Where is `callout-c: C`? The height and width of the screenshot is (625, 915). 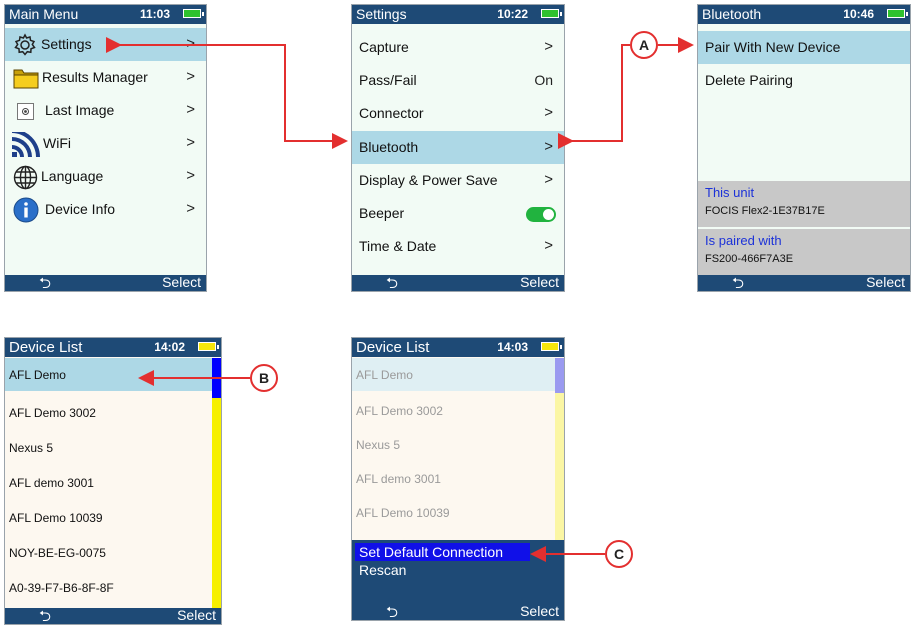
callout-c: C is located at coordinates (619, 554).